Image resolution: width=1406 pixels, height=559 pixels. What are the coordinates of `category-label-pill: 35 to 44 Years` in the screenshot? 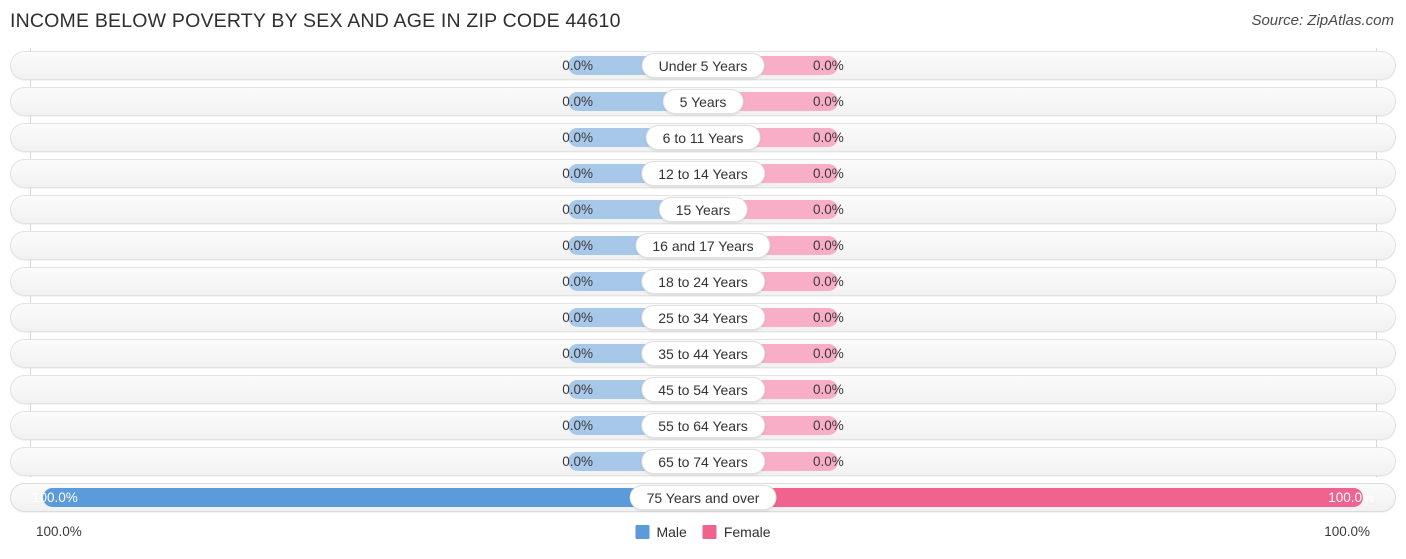 It's located at (703, 353).